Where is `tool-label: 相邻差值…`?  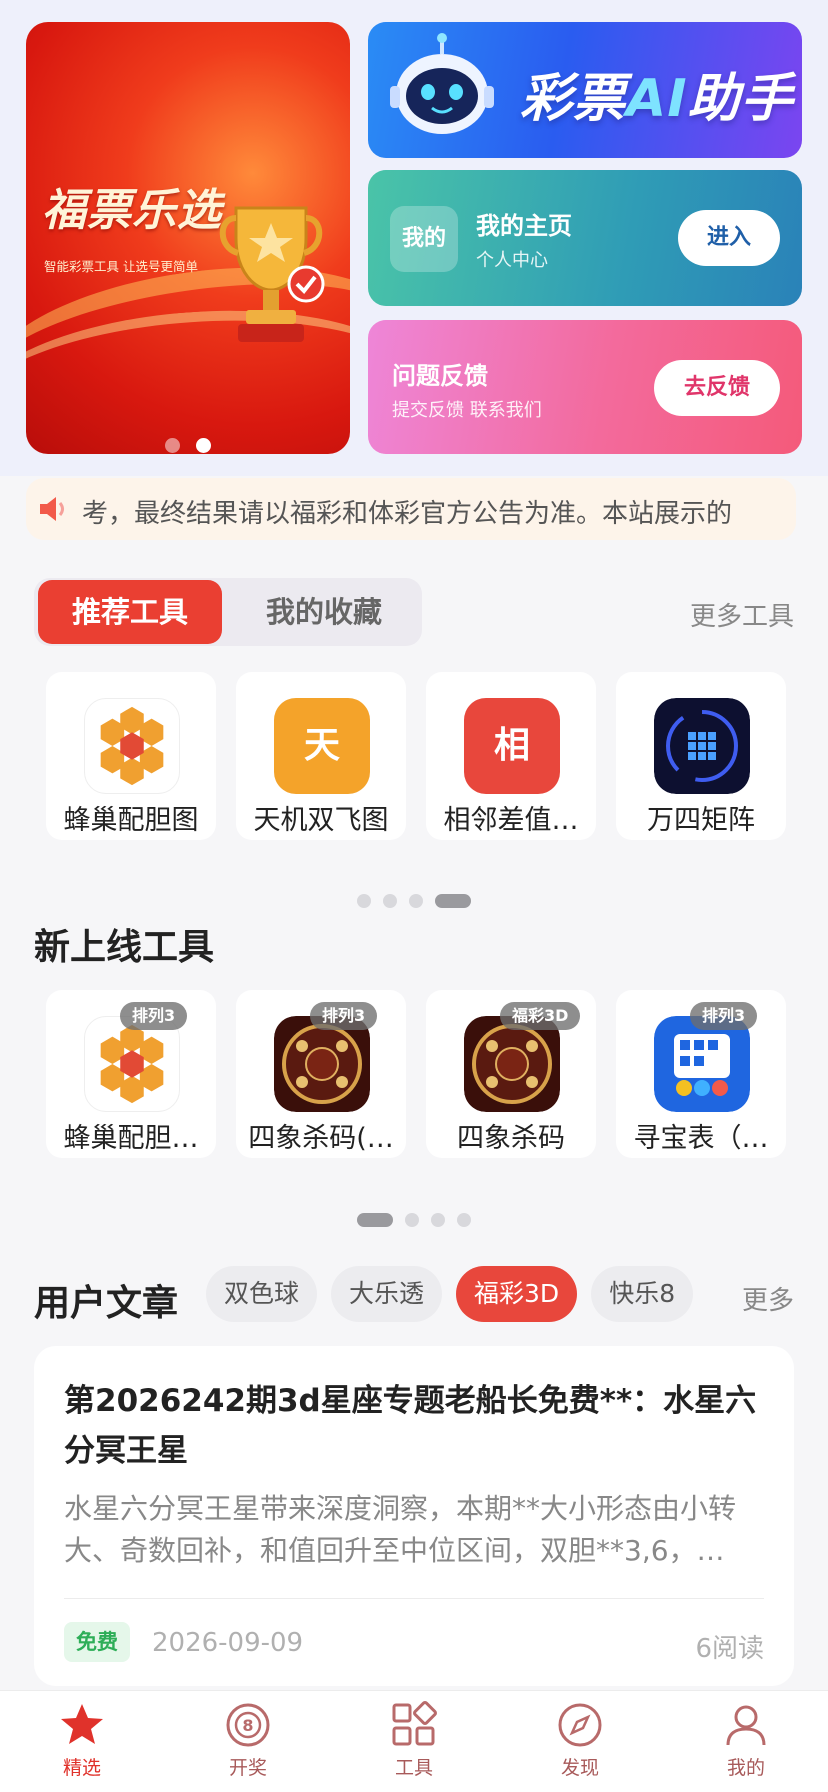
tool-label: 相邻差值… is located at coordinates (511, 820).